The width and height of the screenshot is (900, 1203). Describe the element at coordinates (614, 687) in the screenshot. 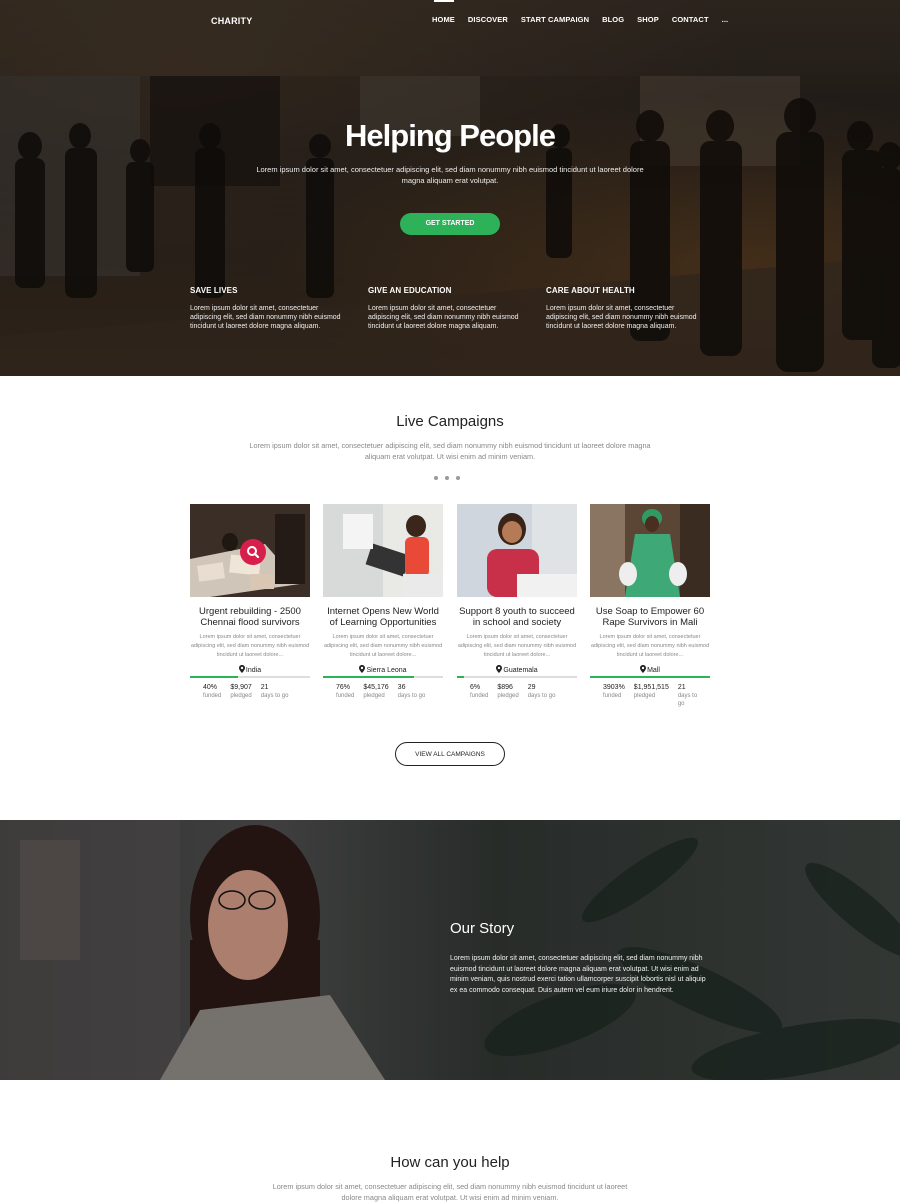

I see `funded-value: 3903%` at that location.